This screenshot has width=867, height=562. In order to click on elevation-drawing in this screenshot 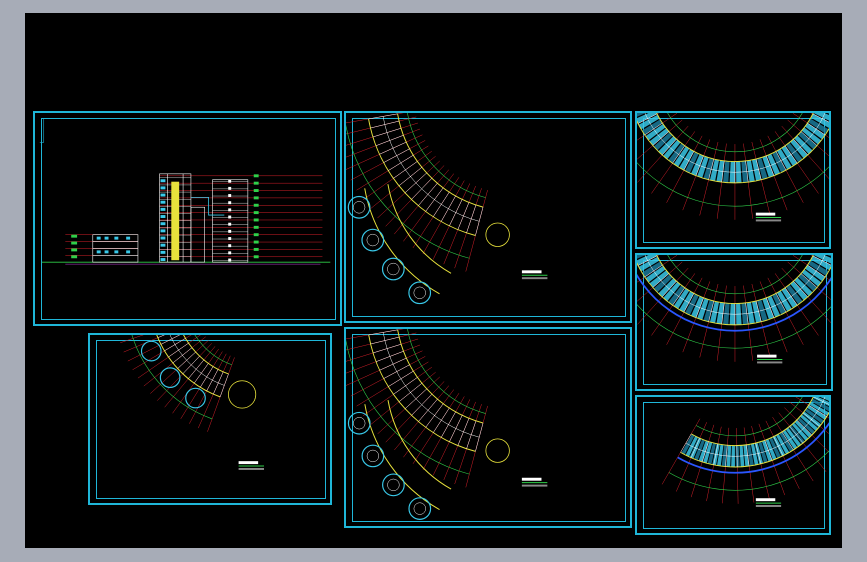, I will do `click(185, 191)`.